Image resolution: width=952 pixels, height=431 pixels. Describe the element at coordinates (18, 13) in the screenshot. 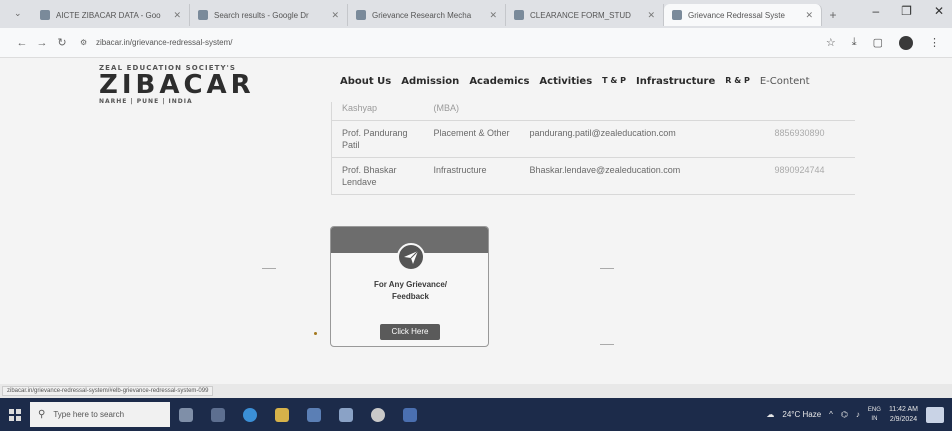

I see `tab-search-icon: ⌄` at that location.